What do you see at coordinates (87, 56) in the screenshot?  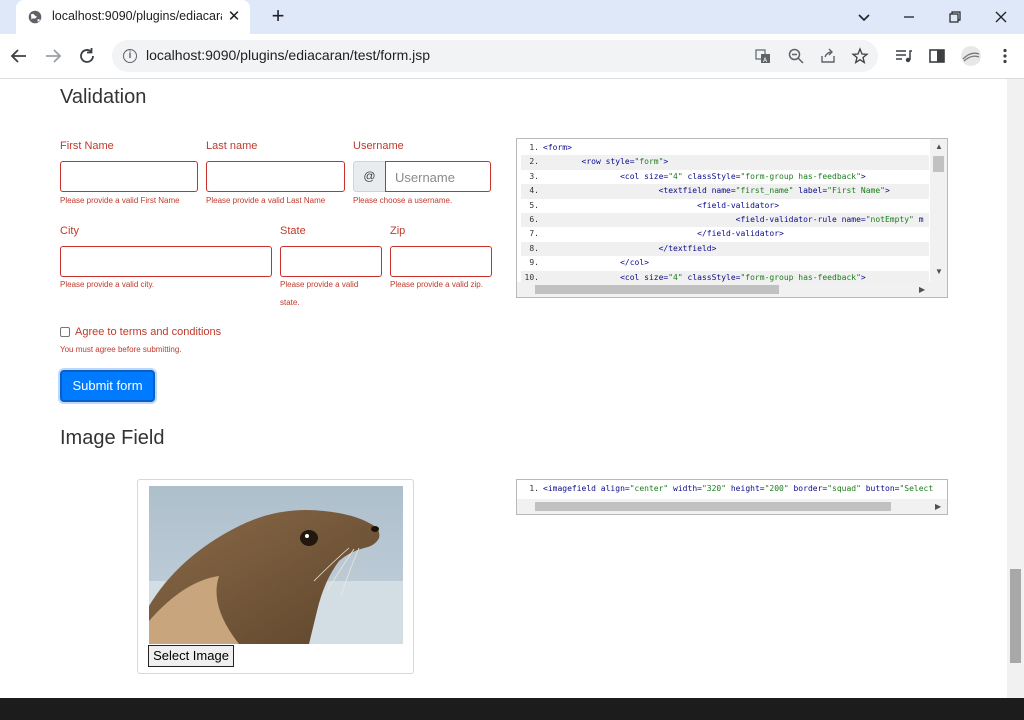 I see `reload-icon` at bounding box center [87, 56].